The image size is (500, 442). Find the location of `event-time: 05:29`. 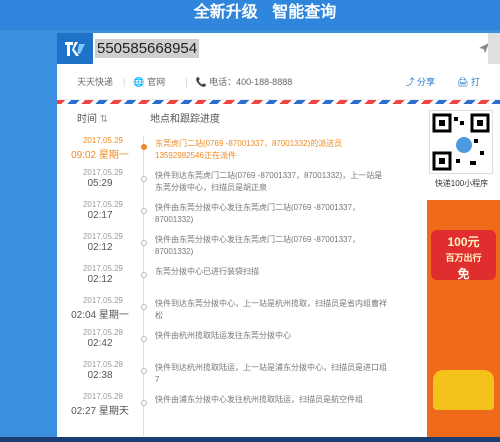

event-time: 05:29 is located at coordinates (100, 183).